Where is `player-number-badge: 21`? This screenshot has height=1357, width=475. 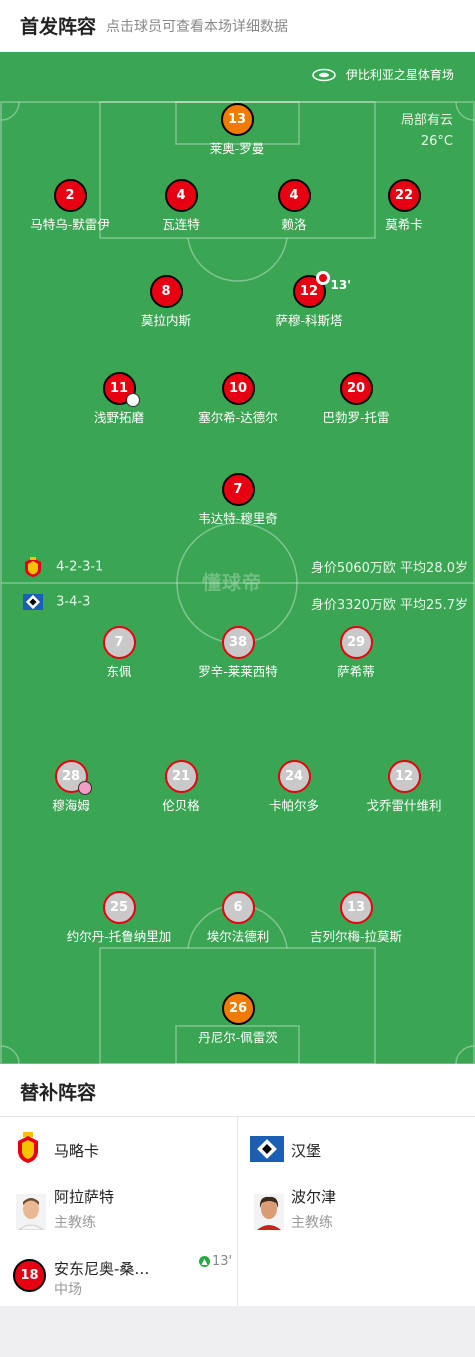 player-number-badge: 21 is located at coordinates (181, 776).